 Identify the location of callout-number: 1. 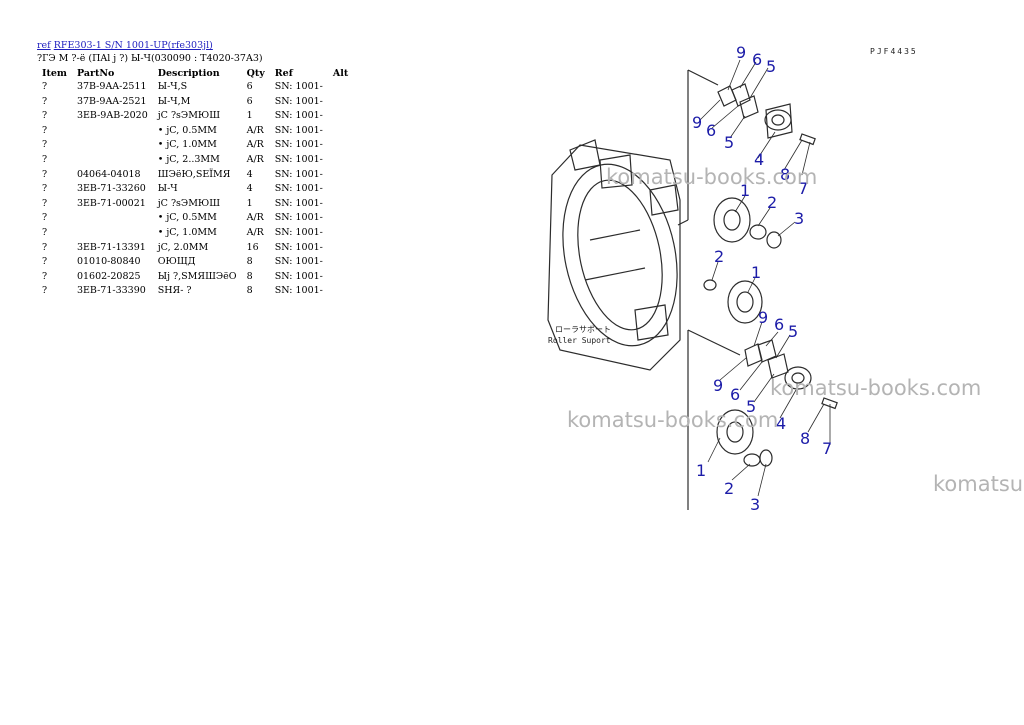
(701, 470).